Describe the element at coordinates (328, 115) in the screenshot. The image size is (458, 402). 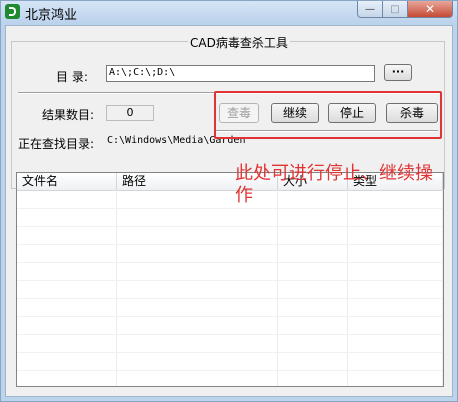
I see `annotation-highlight-box` at that location.